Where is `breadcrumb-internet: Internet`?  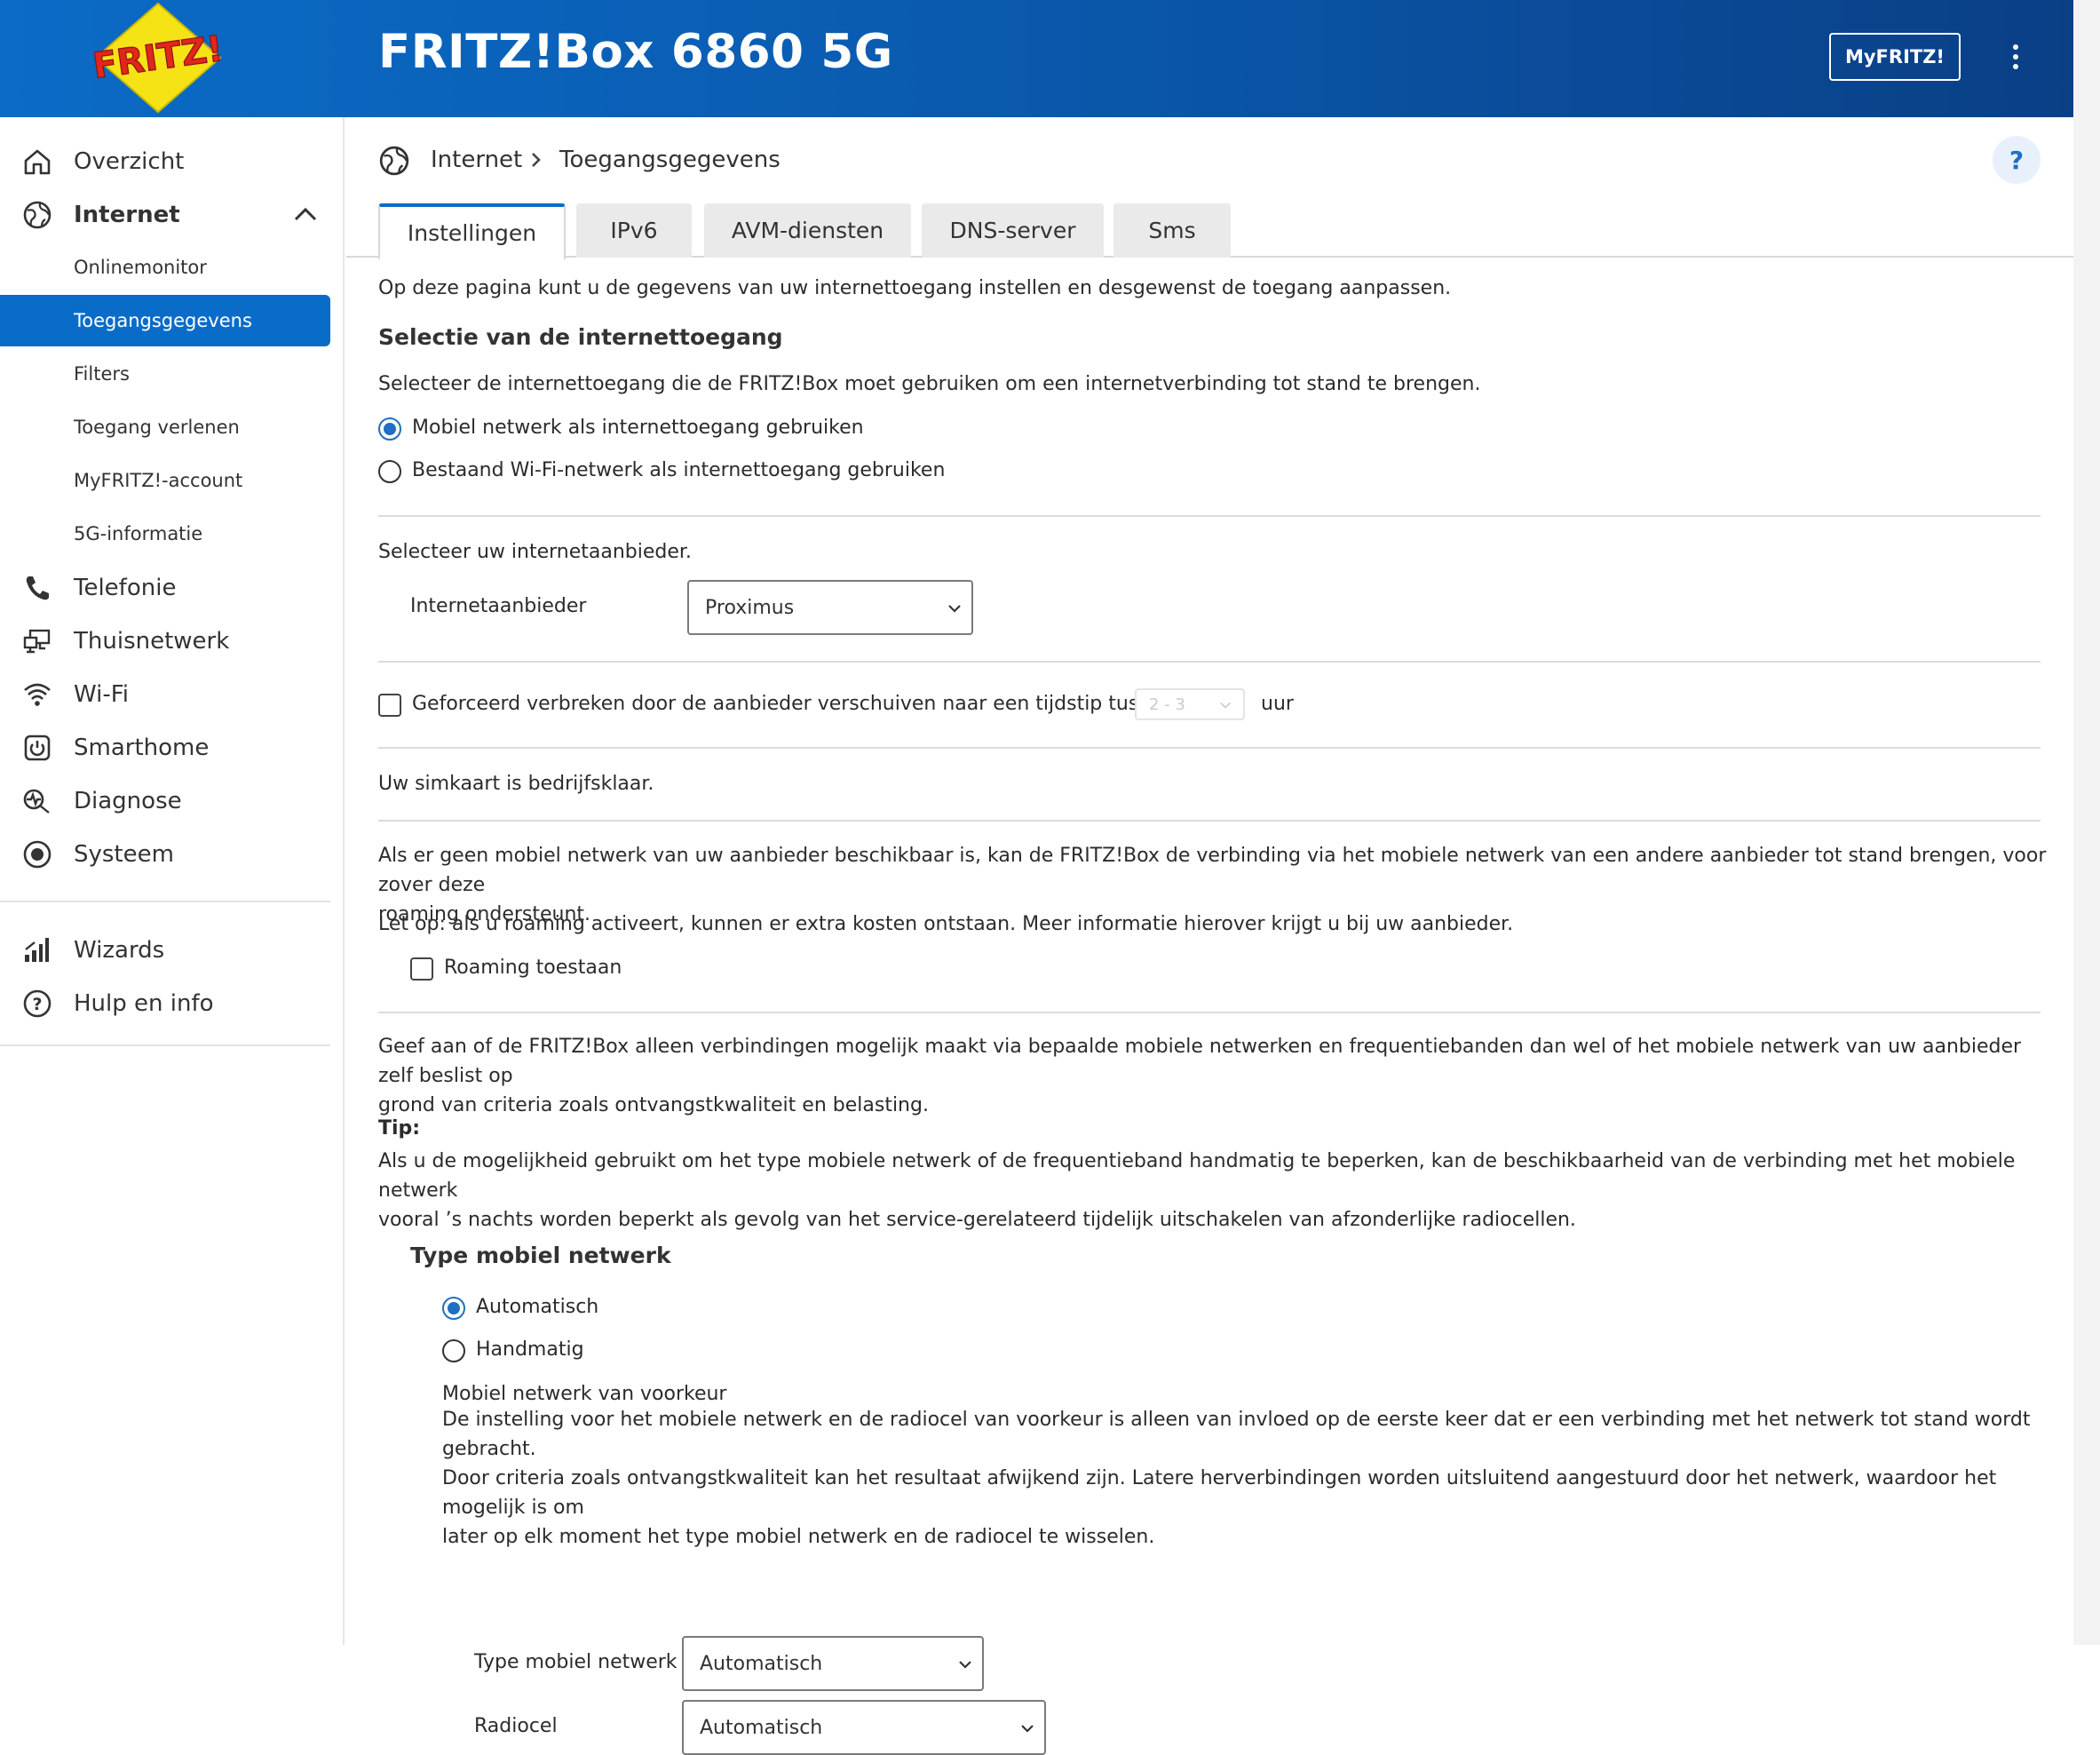
breadcrumb-internet: Internet is located at coordinates (476, 160).